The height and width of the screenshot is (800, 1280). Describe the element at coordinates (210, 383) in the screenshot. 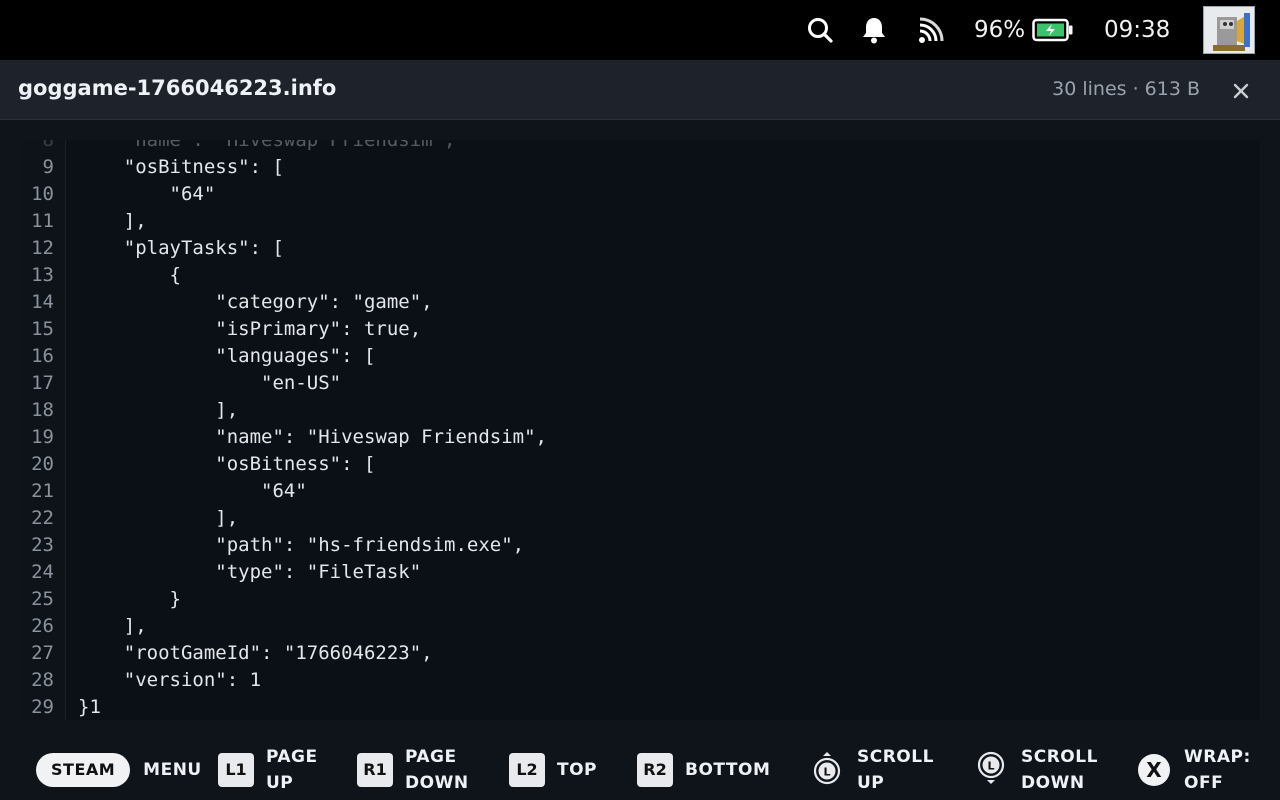

I see `line-text: "en-US"` at that location.